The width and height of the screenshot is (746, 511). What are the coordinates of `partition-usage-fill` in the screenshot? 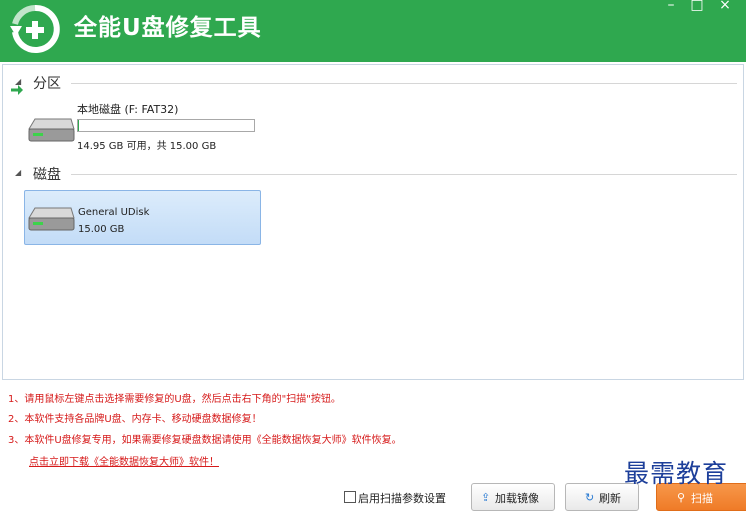 It's located at (78, 125).